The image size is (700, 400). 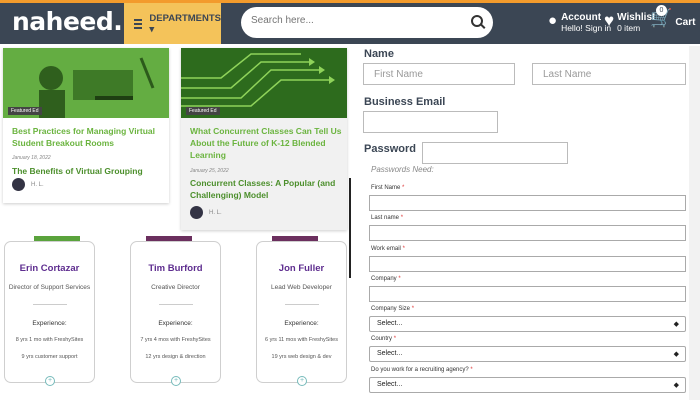 I want to click on field-label: Company Size *, so click(x=392, y=309).